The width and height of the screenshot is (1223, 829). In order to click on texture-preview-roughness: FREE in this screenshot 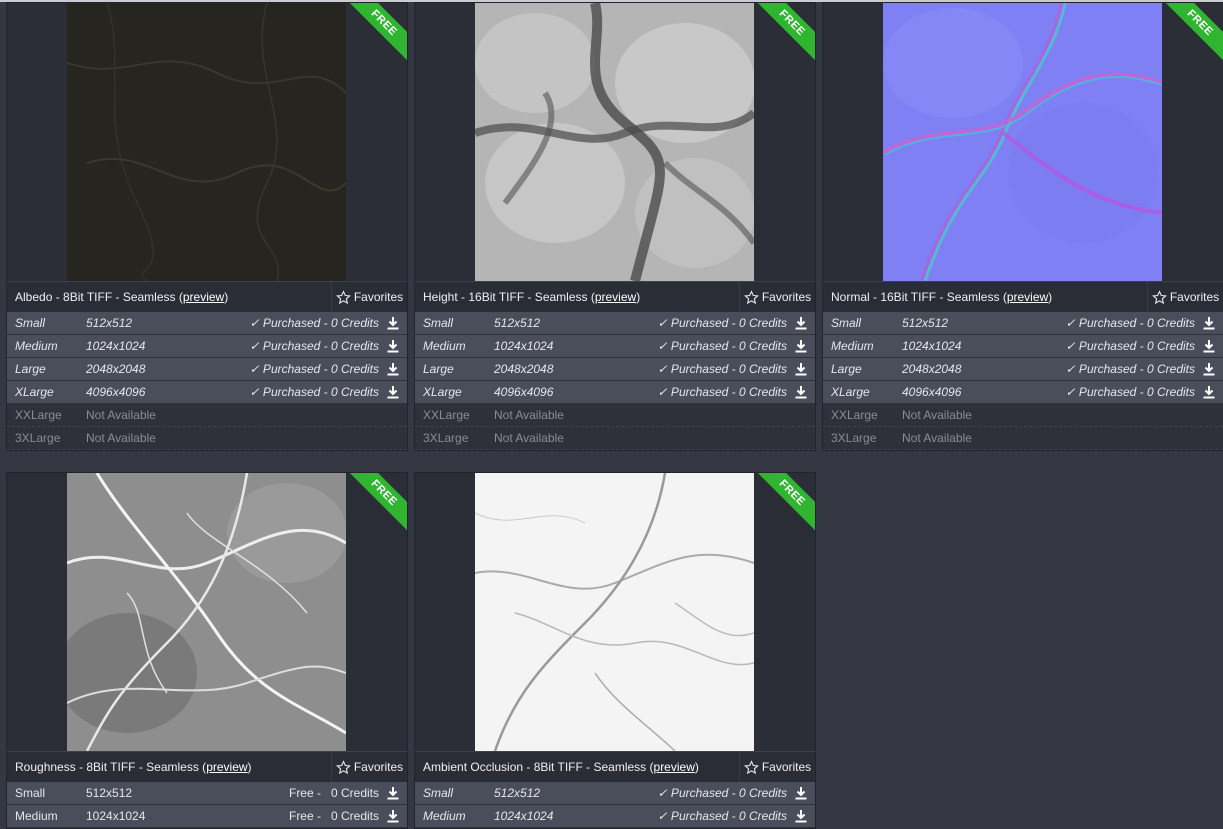, I will do `click(207, 612)`.